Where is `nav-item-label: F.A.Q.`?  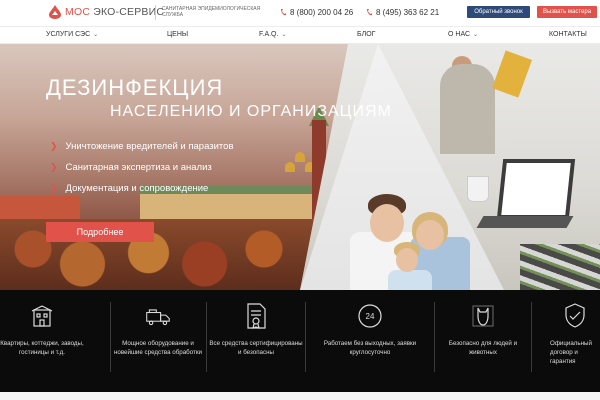 nav-item-label: F.A.Q. is located at coordinates (269, 34).